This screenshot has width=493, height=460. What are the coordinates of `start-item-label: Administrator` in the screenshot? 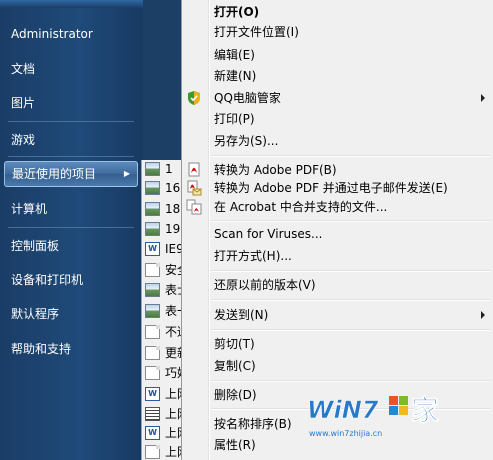 It's located at (52, 34).